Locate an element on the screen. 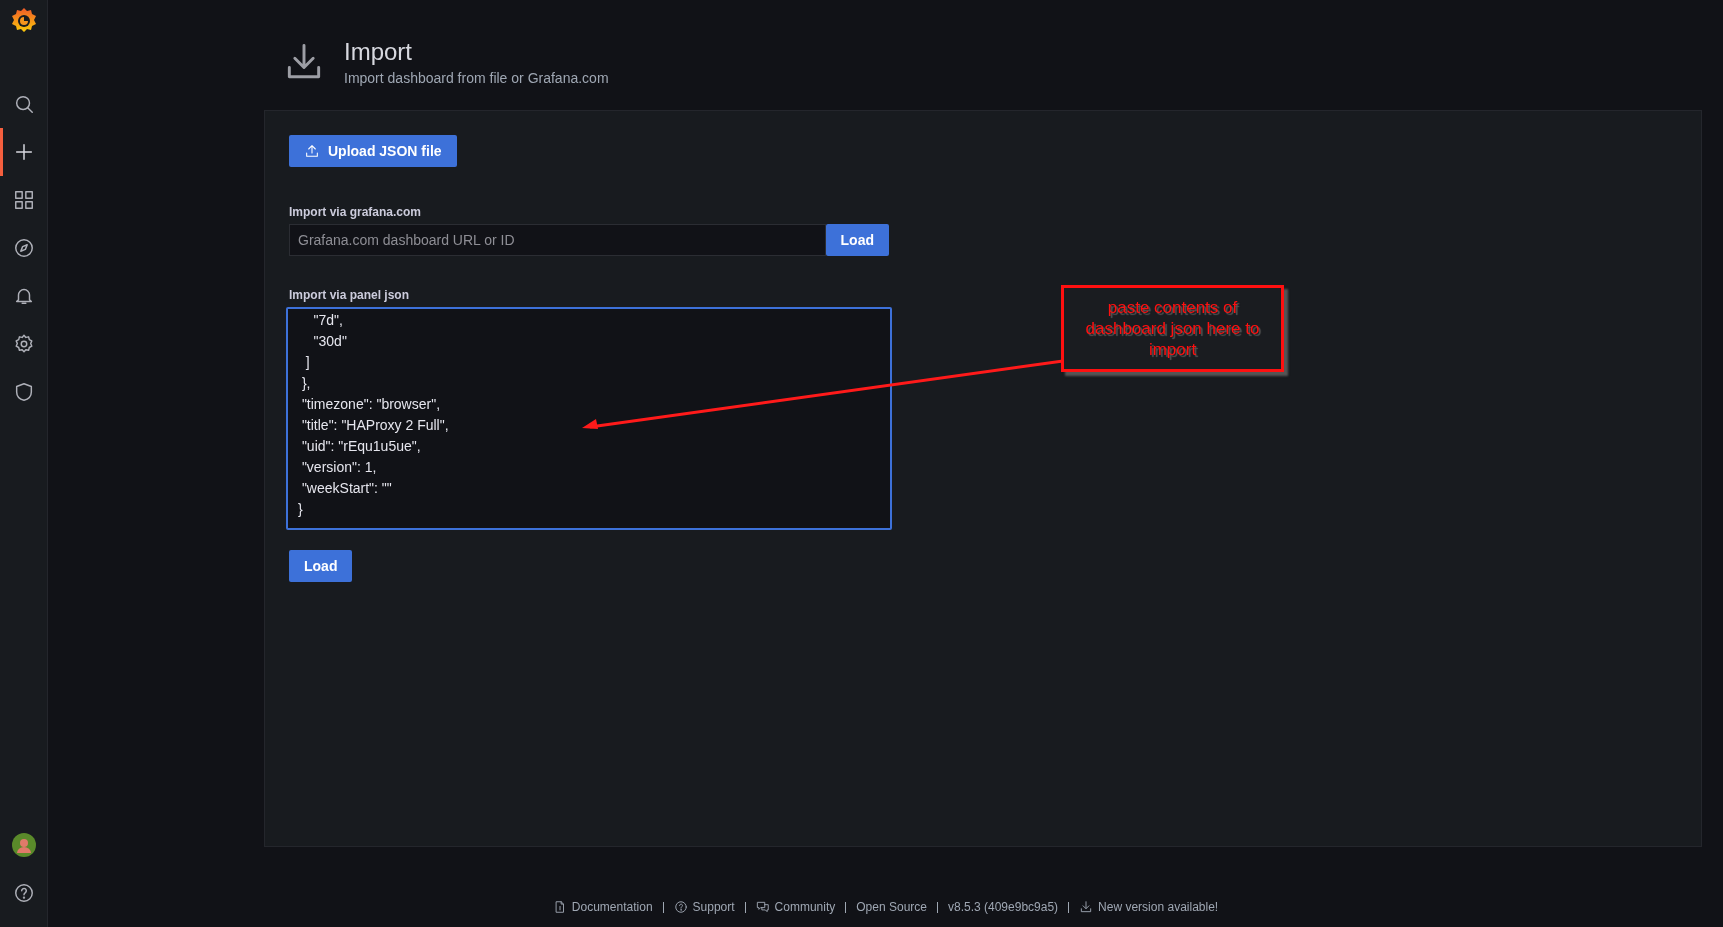 This screenshot has height=927, width=1723. footer-link: New version available! is located at coordinates (1149, 907).